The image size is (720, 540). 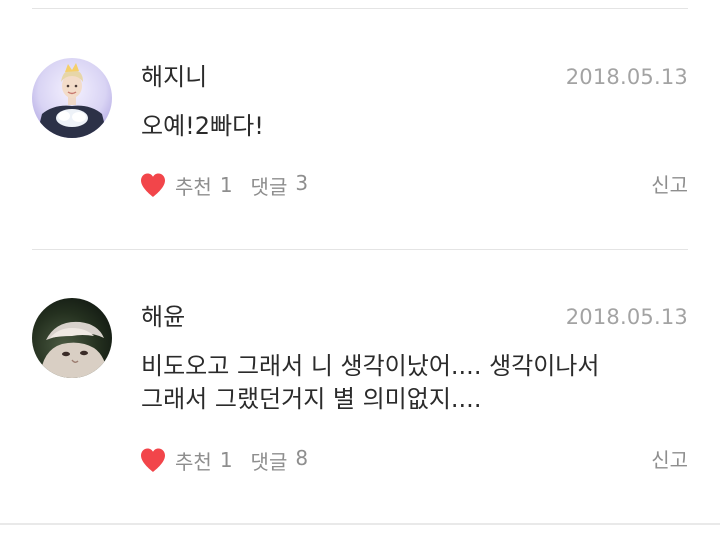 I want to click on bottom-divider, so click(x=360, y=524).